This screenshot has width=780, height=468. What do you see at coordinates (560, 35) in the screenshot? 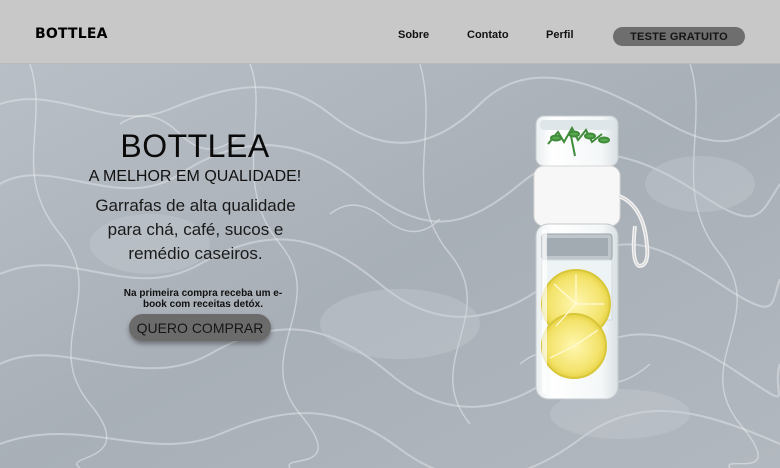
I see `nav-link-perfil: Perfil` at bounding box center [560, 35].